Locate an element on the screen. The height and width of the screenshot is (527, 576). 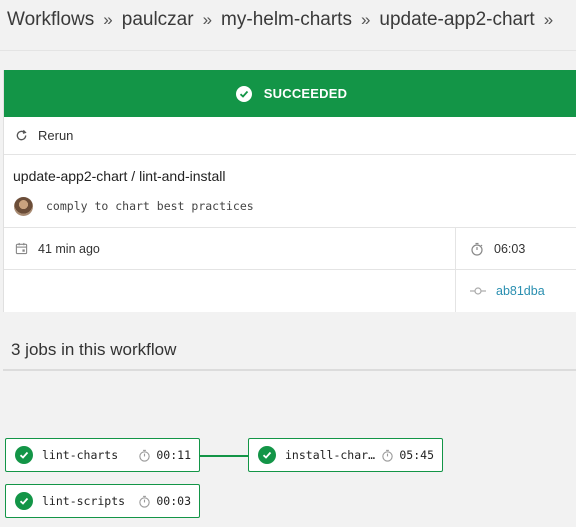
breadcrumb-project: my-helm-charts is located at coordinates (286, 20).